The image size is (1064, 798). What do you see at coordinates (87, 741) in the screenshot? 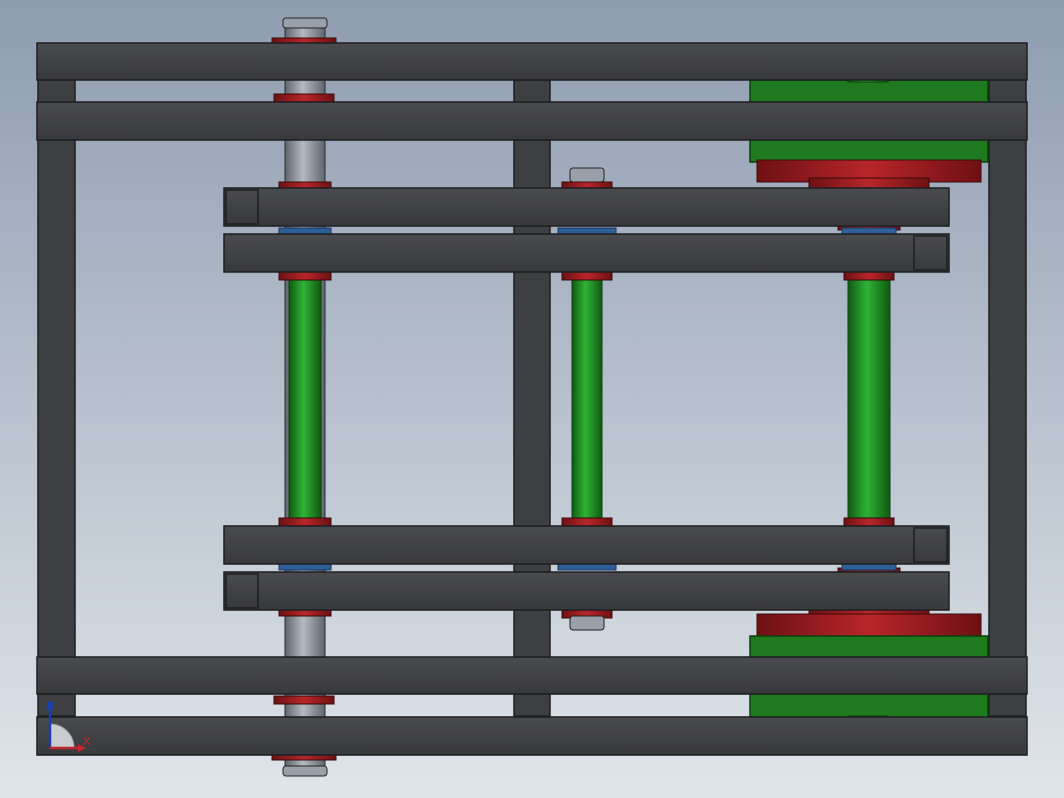
I see `triad-x-label: X` at bounding box center [87, 741].